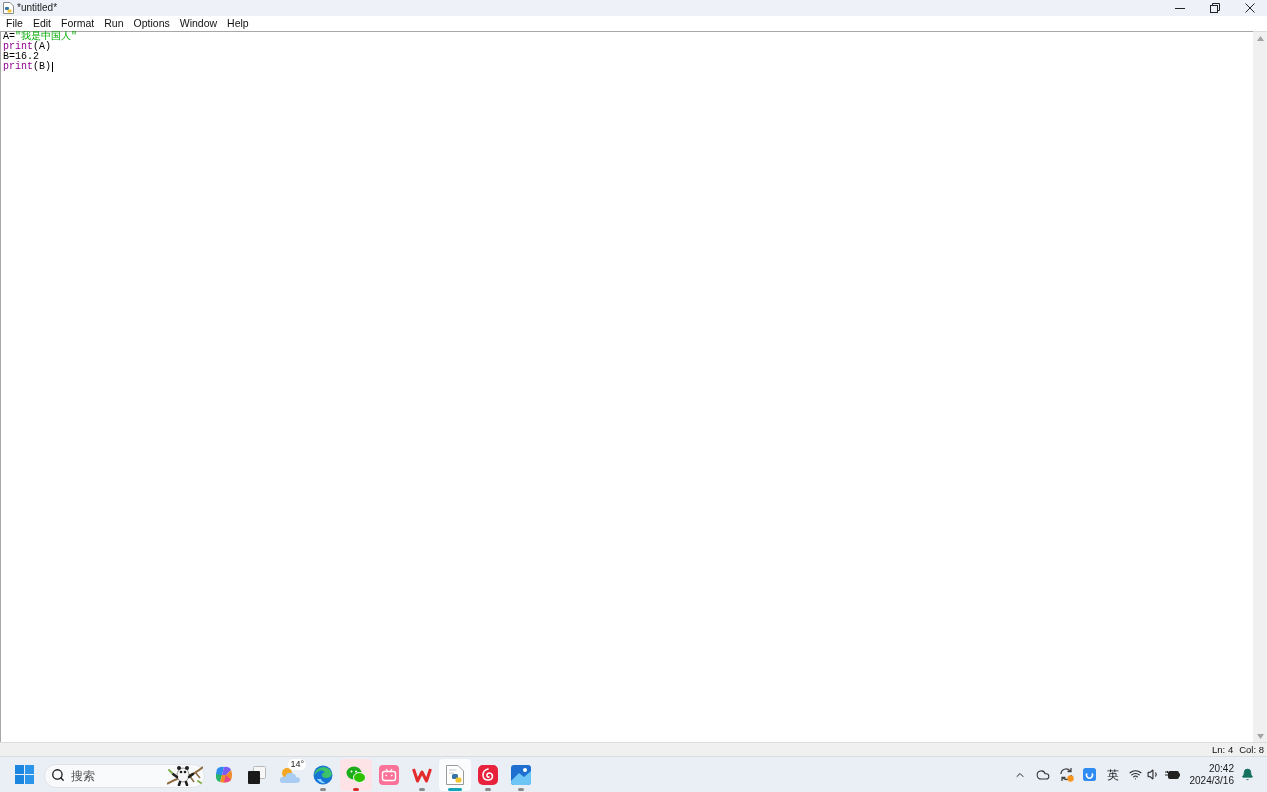 Image resolution: width=1267 pixels, height=792 pixels. I want to click on zigzag-logo-icon, so click(422, 774).